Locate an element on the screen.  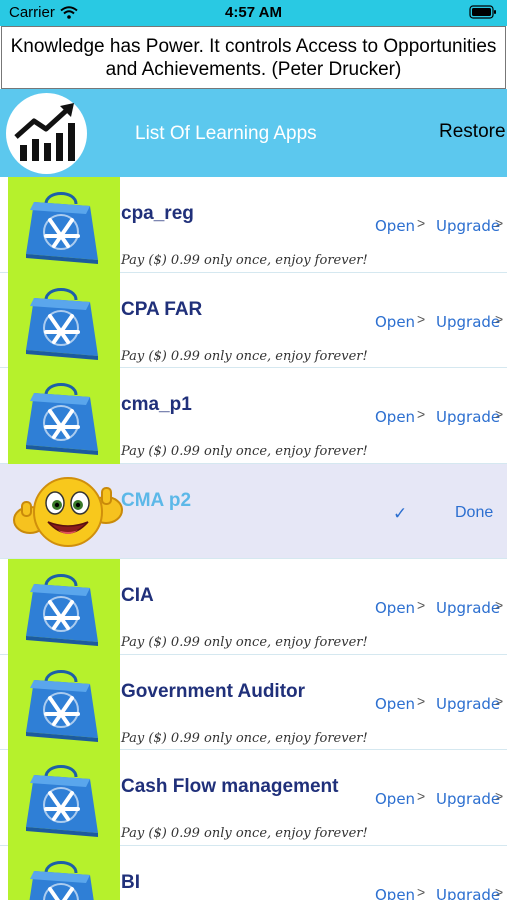
nav-title: List Of Learning Apps is located at coordinates (226, 133).